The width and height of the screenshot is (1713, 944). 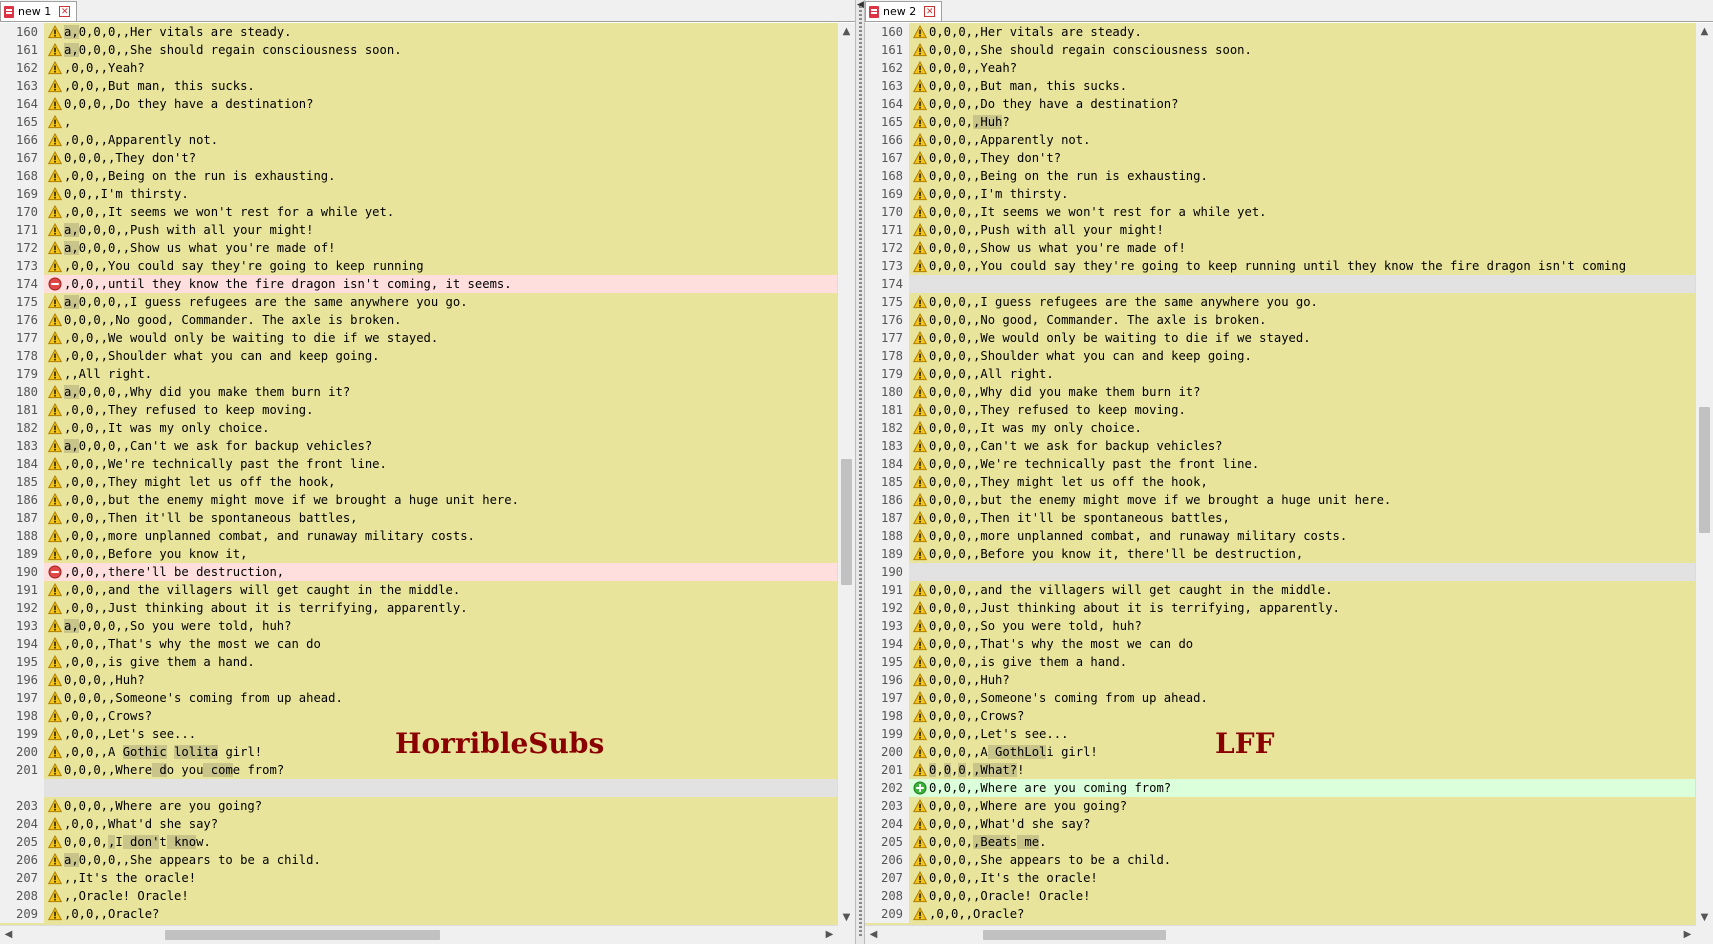 I want to click on editor-line: 190, so click(x=1280, y=572).